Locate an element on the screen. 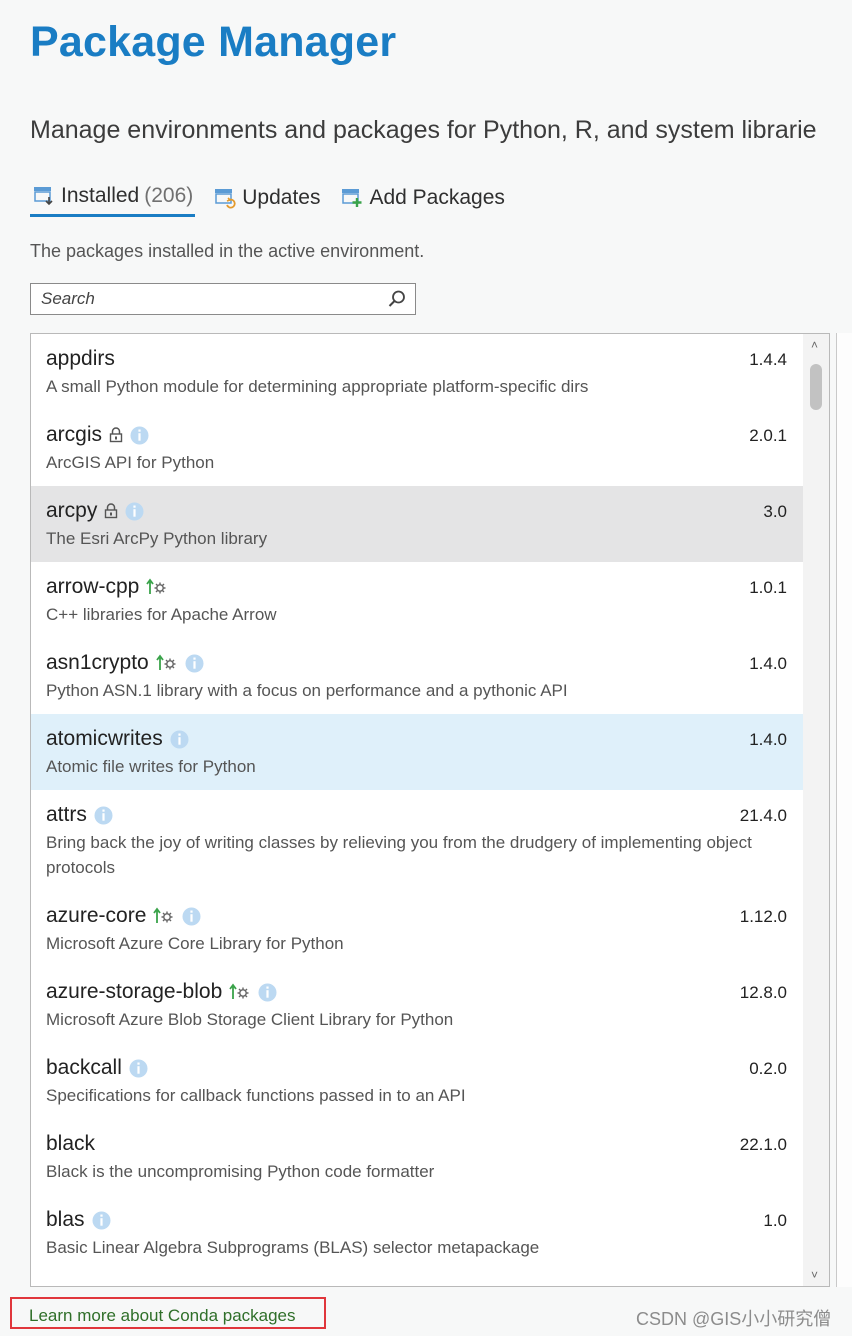 The height and width of the screenshot is (1336, 852). installed-icon is located at coordinates (44, 196).